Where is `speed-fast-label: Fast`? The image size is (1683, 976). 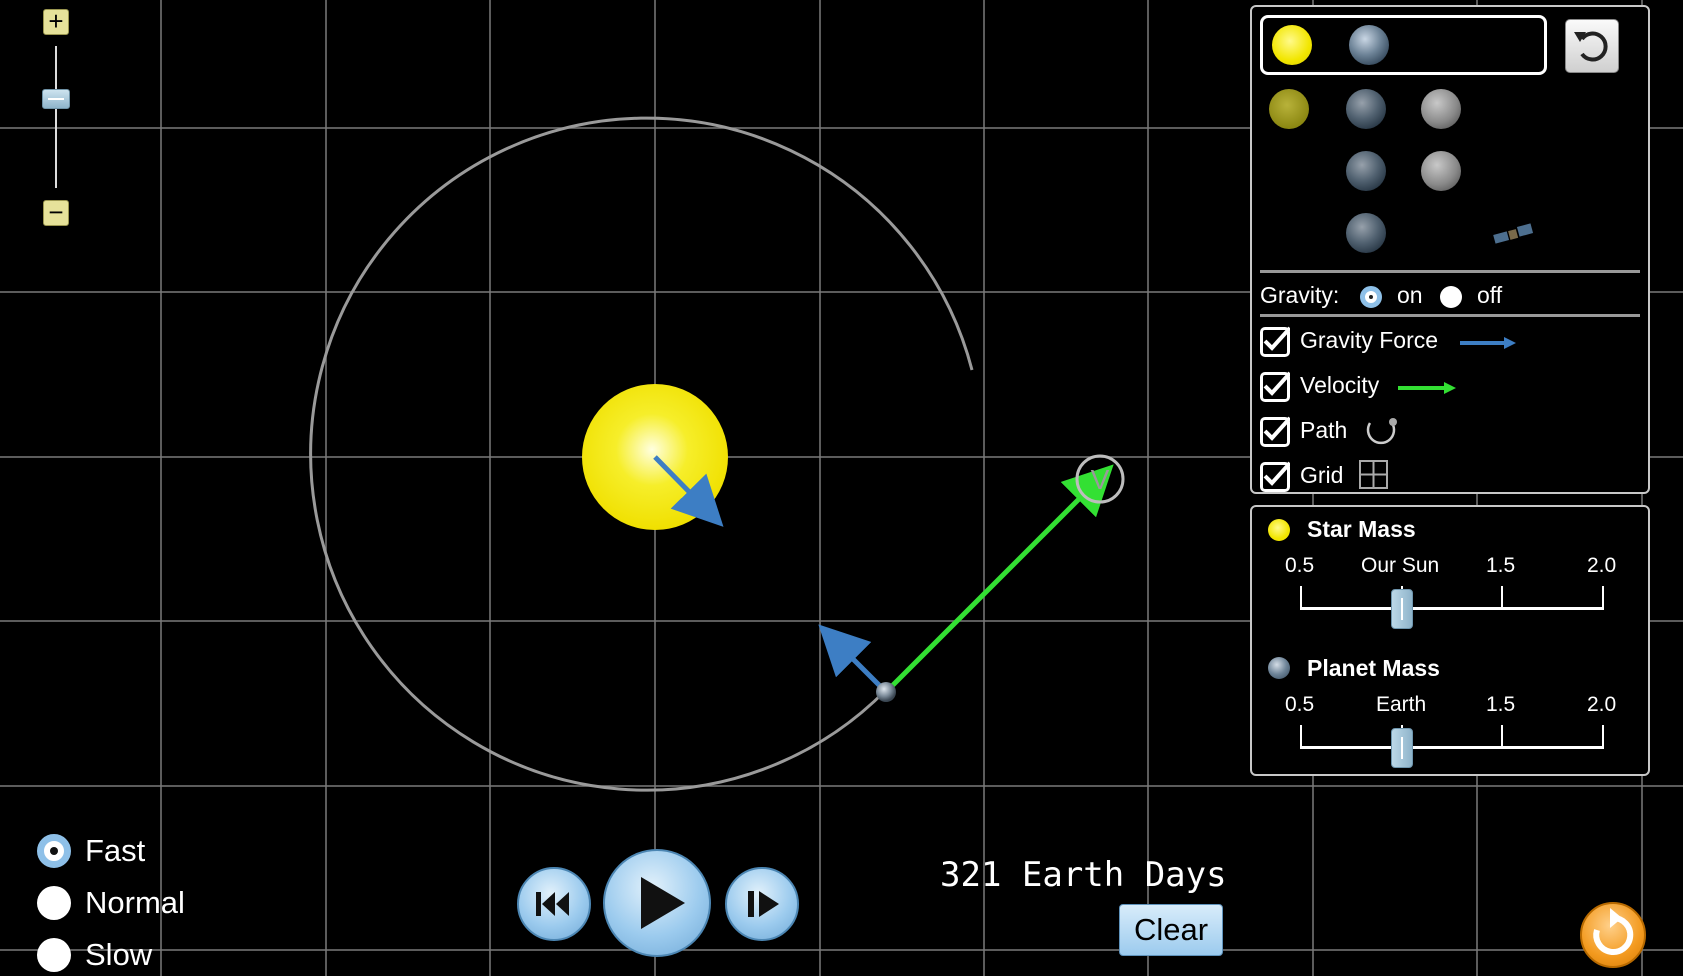 speed-fast-label: Fast is located at coordinates (115, 851).